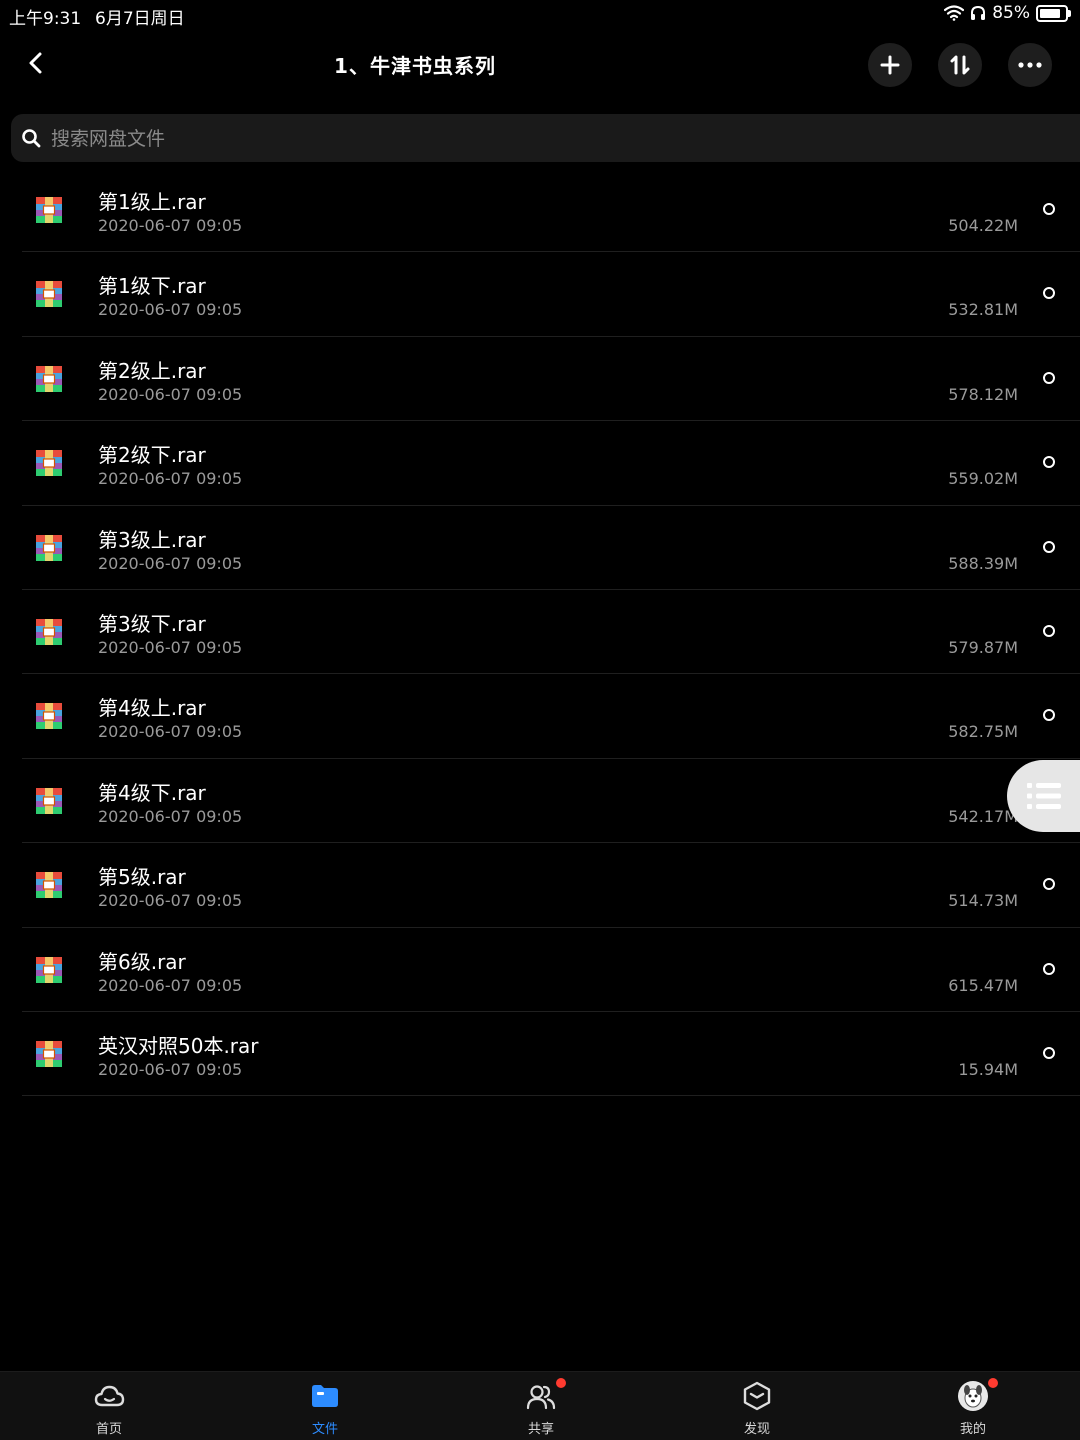 Image resolution: width=1080 pixels, height=1440 pixels. Describe the element at coordinates (983, 647) in the screenshot. I see `file-size: 579.87M` at that location.